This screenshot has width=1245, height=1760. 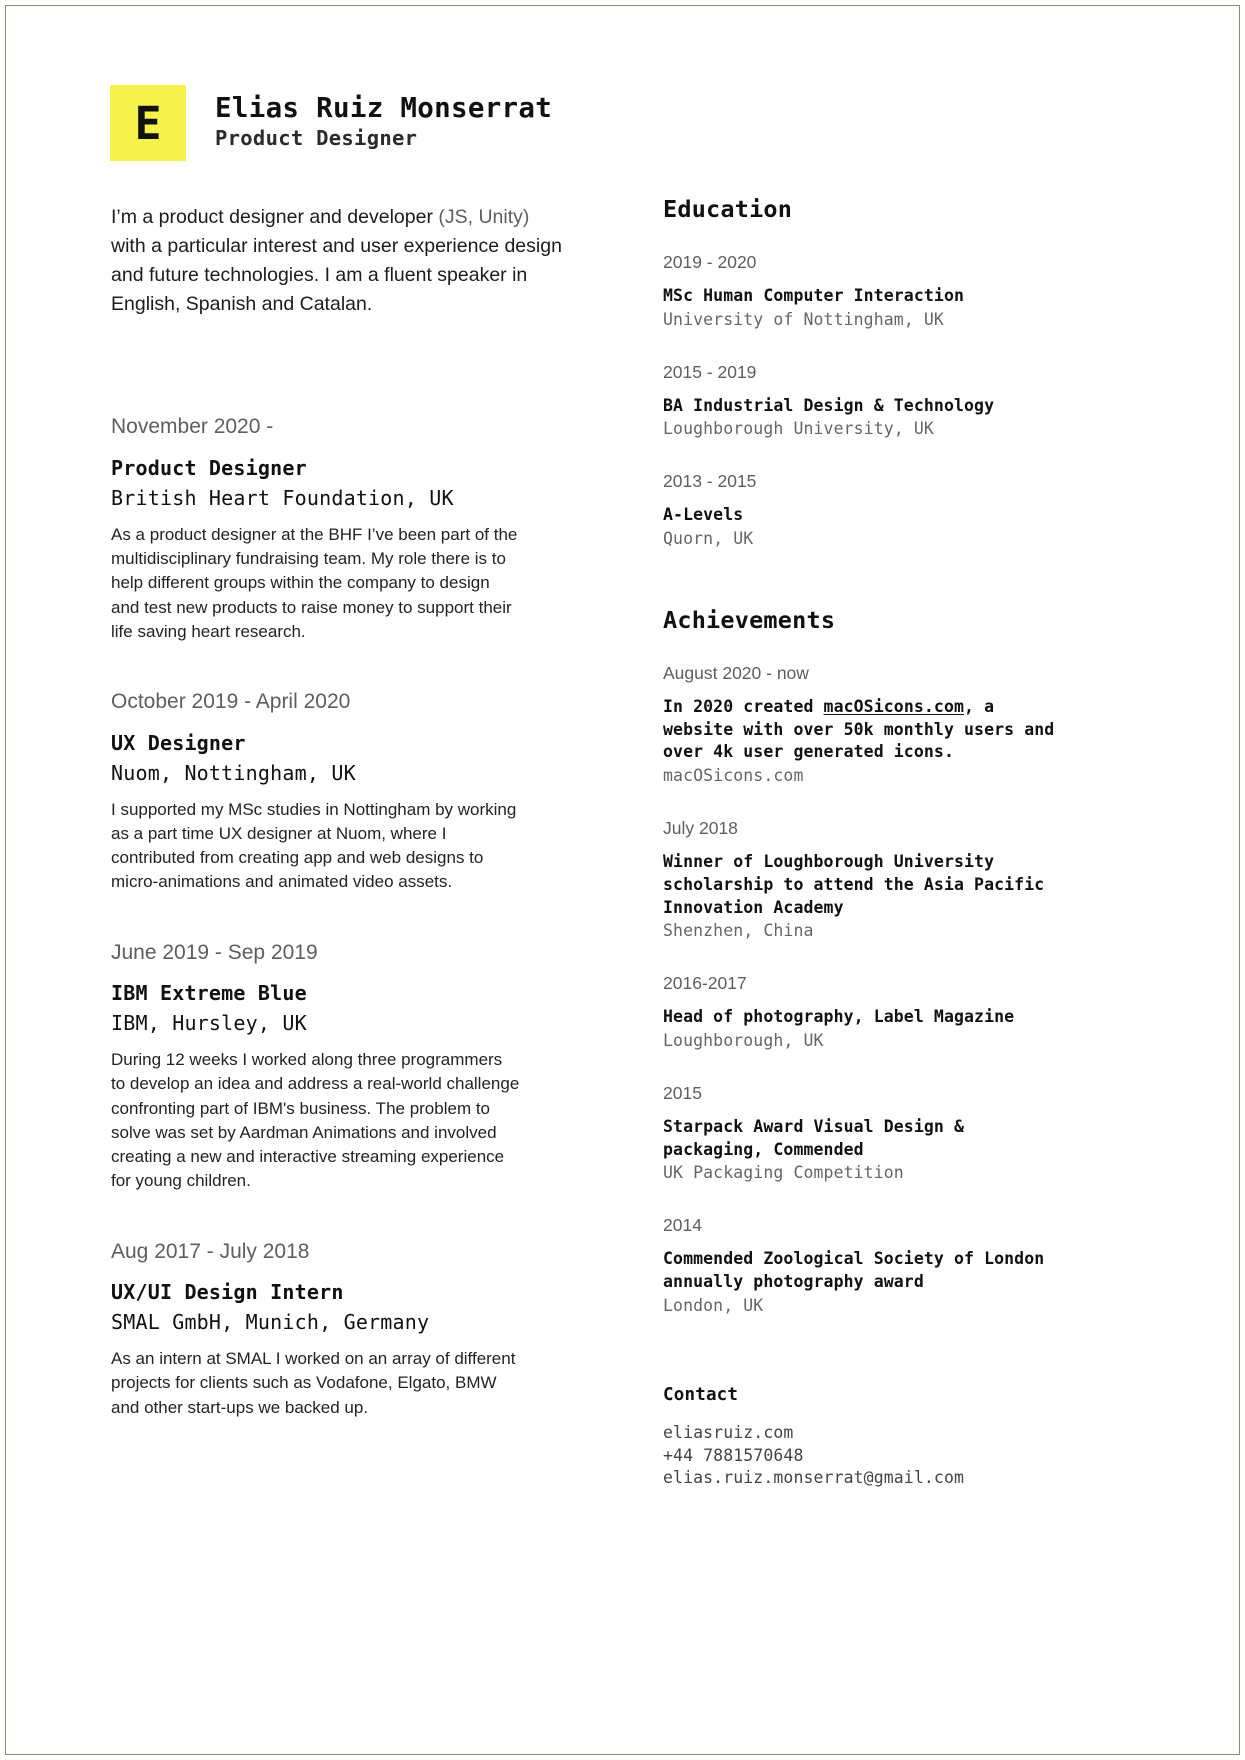 I want to click on education-date: 2015 - 2019, so click(x=710, y=371).